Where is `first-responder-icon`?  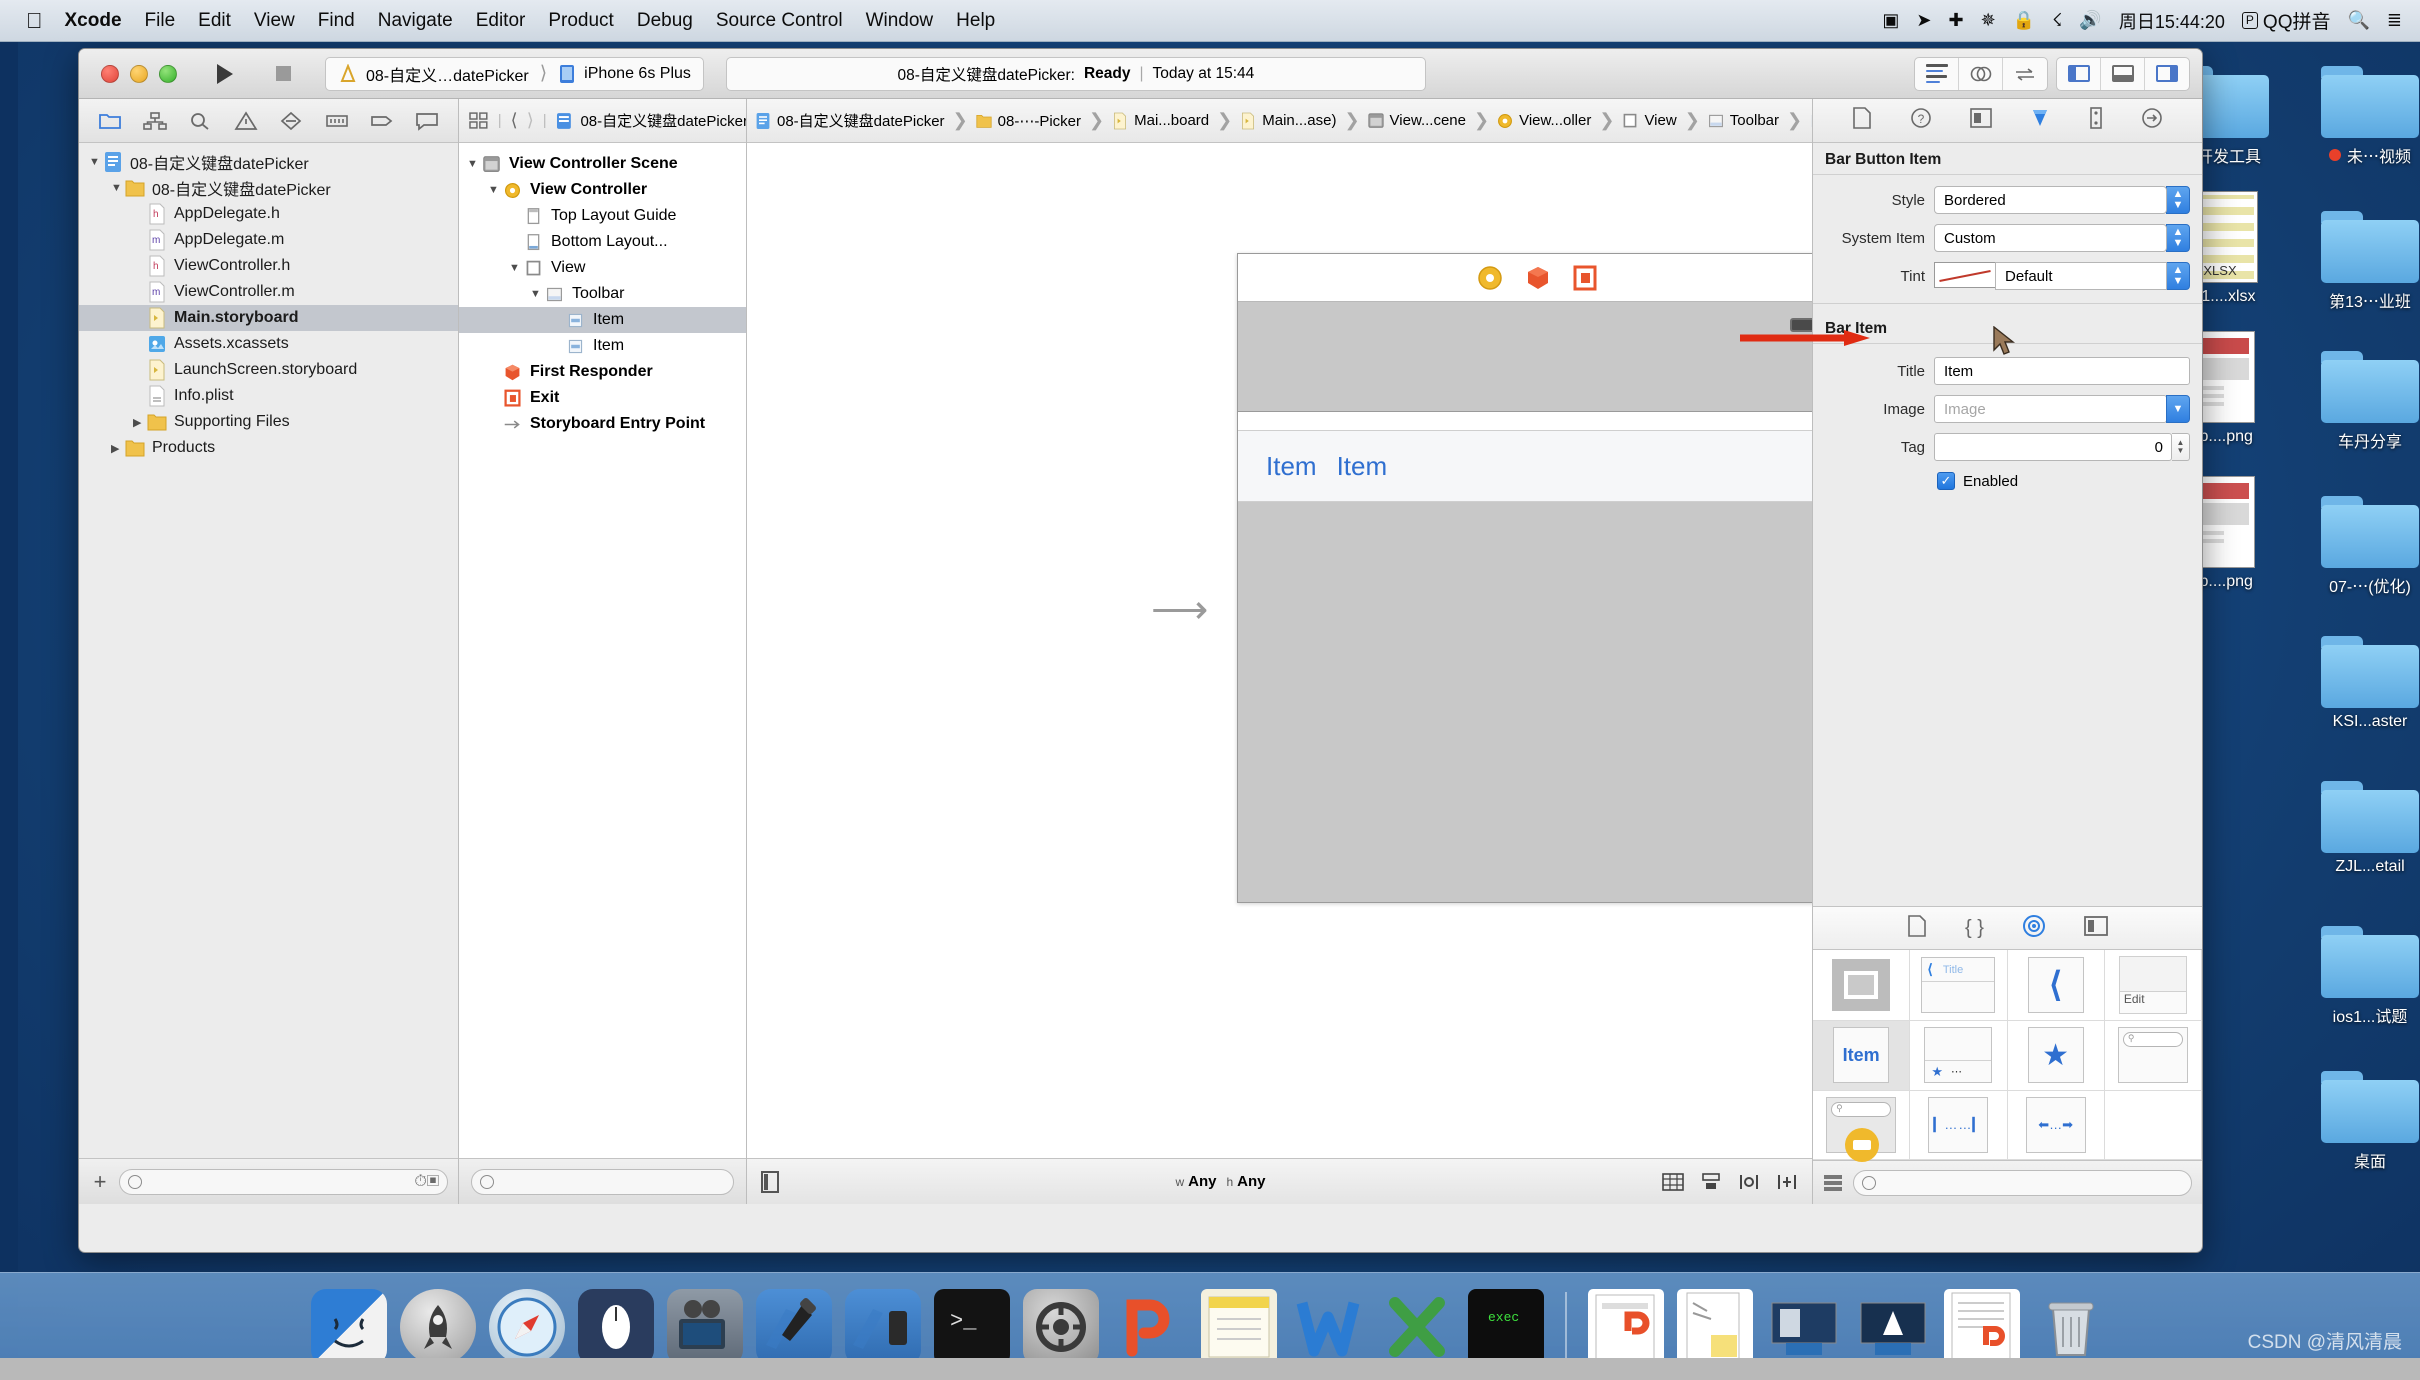 first-responder-icon is located at coordinates (1538, 278).